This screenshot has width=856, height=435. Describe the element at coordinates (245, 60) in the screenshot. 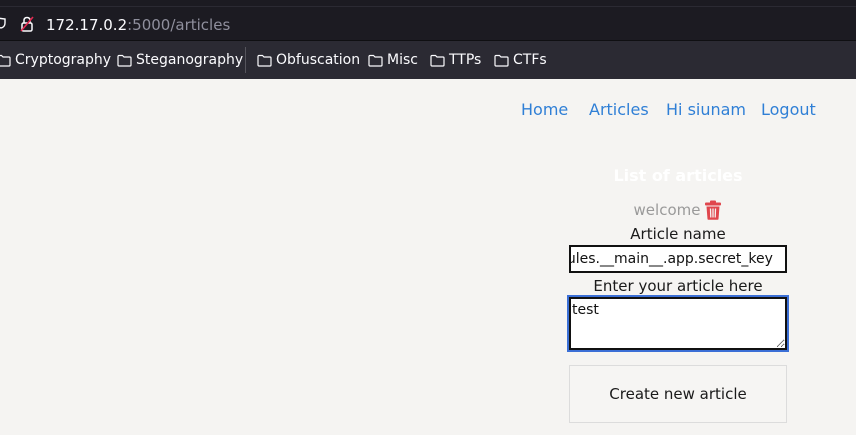

I see `bookmark-separator` at that location.